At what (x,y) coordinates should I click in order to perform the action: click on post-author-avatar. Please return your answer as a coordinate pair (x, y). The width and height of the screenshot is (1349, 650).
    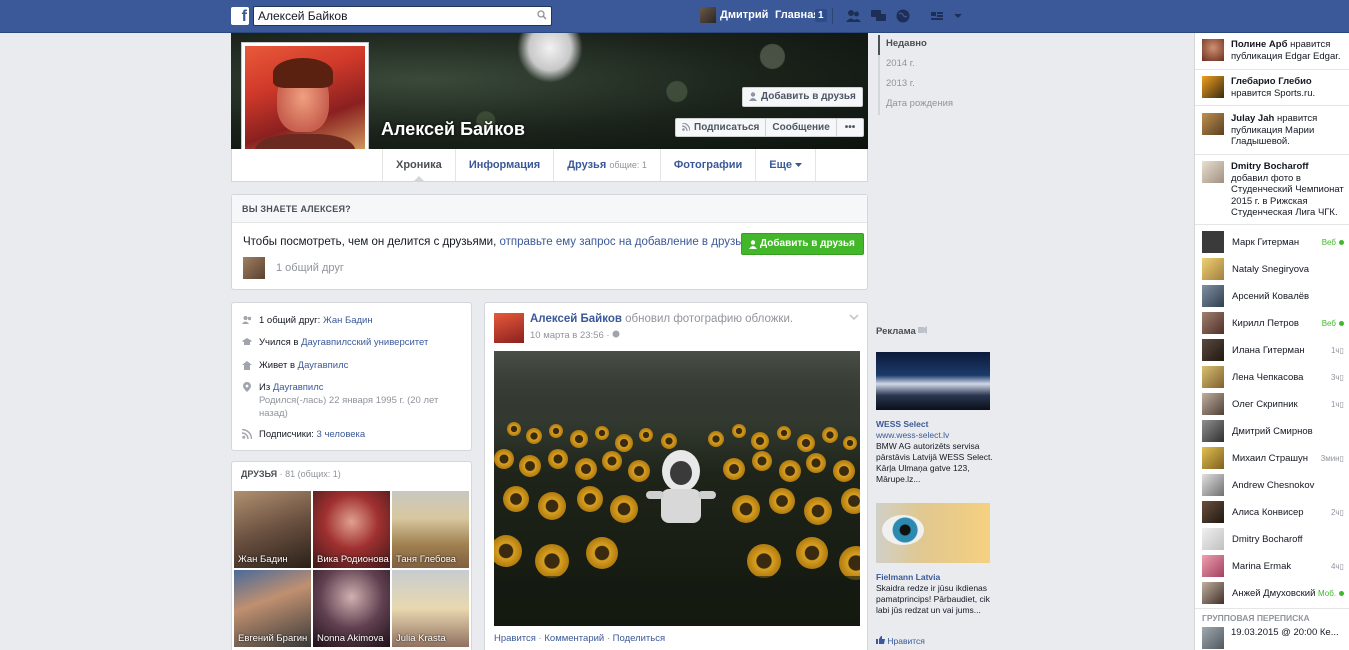
    Looking at the image, I should click on (509, 328).